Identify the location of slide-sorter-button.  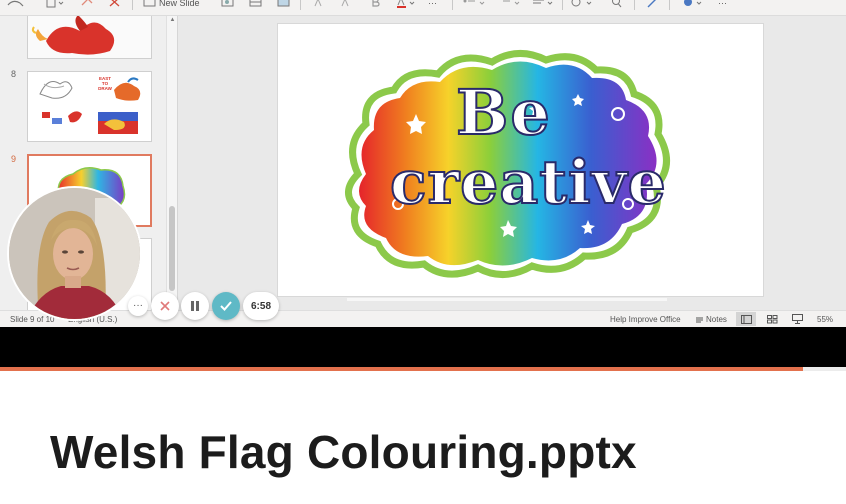
(772, 319).